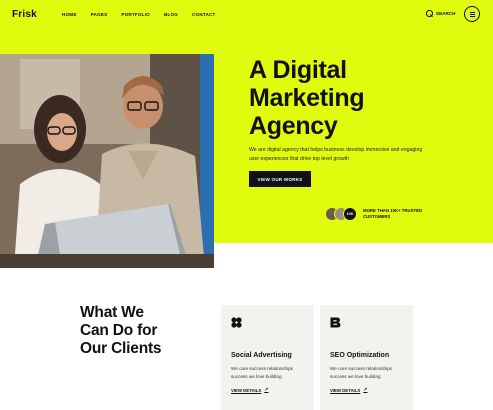 The width and height of the screenshot is (493, 410). I want to click on hamburger-menu-icon, so click(472, 13).